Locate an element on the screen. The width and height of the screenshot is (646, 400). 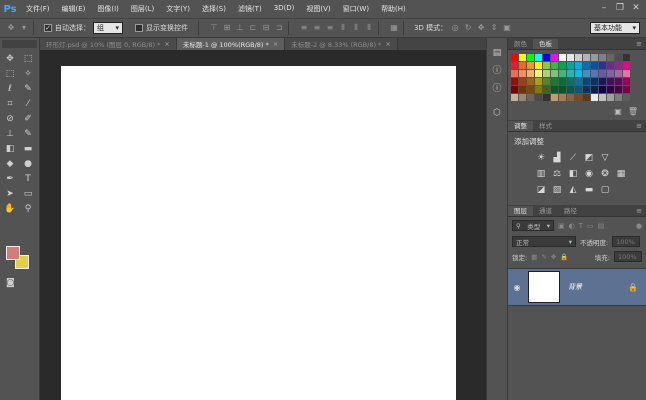
tab-swatches: 色板 is located at coordinates (545, 44).